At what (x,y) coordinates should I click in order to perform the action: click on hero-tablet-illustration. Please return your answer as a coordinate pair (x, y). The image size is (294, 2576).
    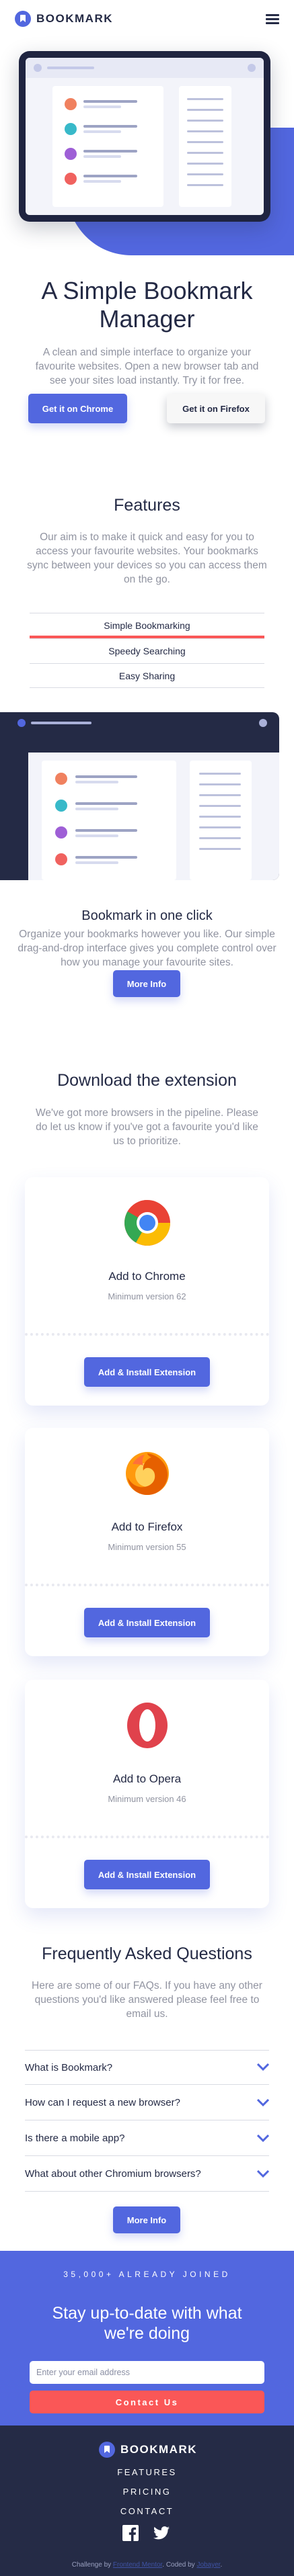
    Looking at the image, I should click on (144, 136).